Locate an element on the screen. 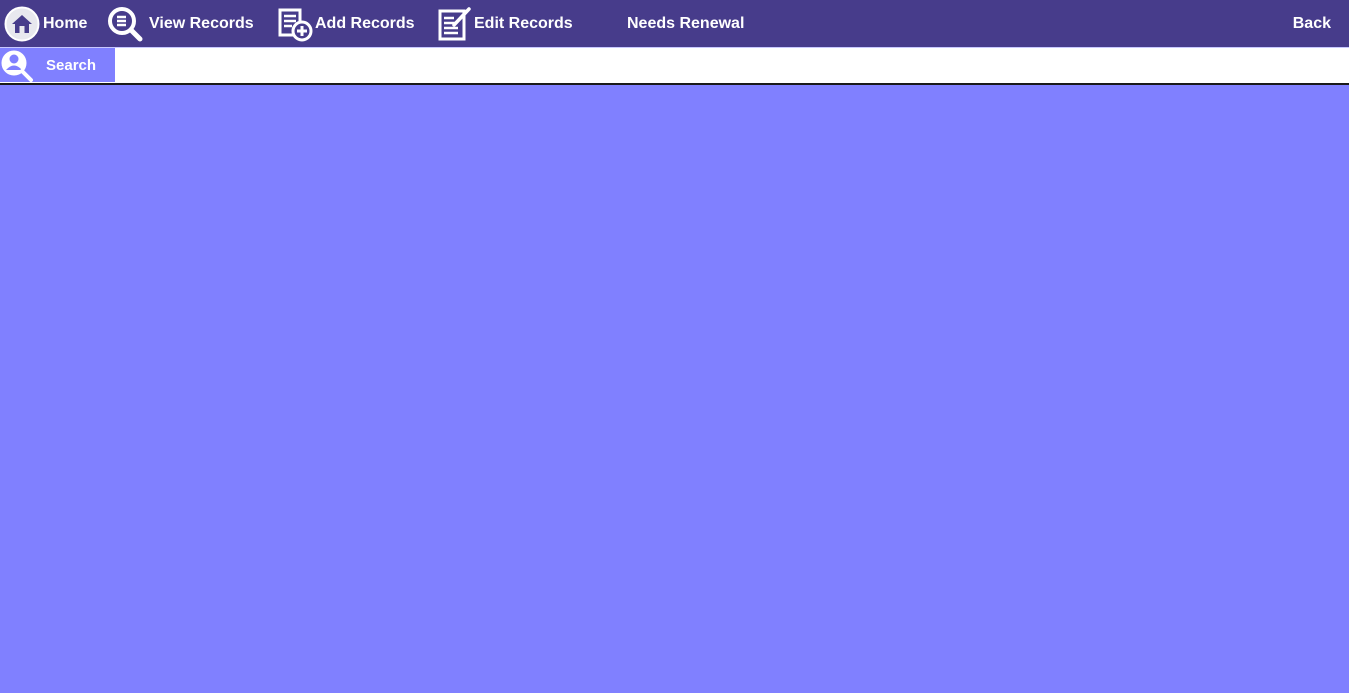 This screenshot has height=693, width=1349. search-bar: Search is located at coordinates (674, 65).